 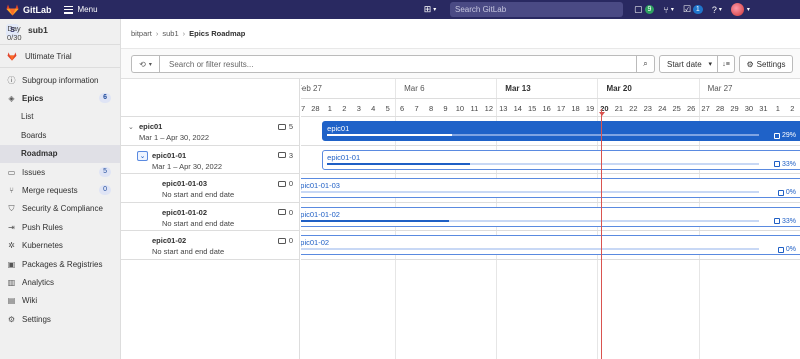 I want to click on brand-name: GitLab, so click(x=37, y=9).